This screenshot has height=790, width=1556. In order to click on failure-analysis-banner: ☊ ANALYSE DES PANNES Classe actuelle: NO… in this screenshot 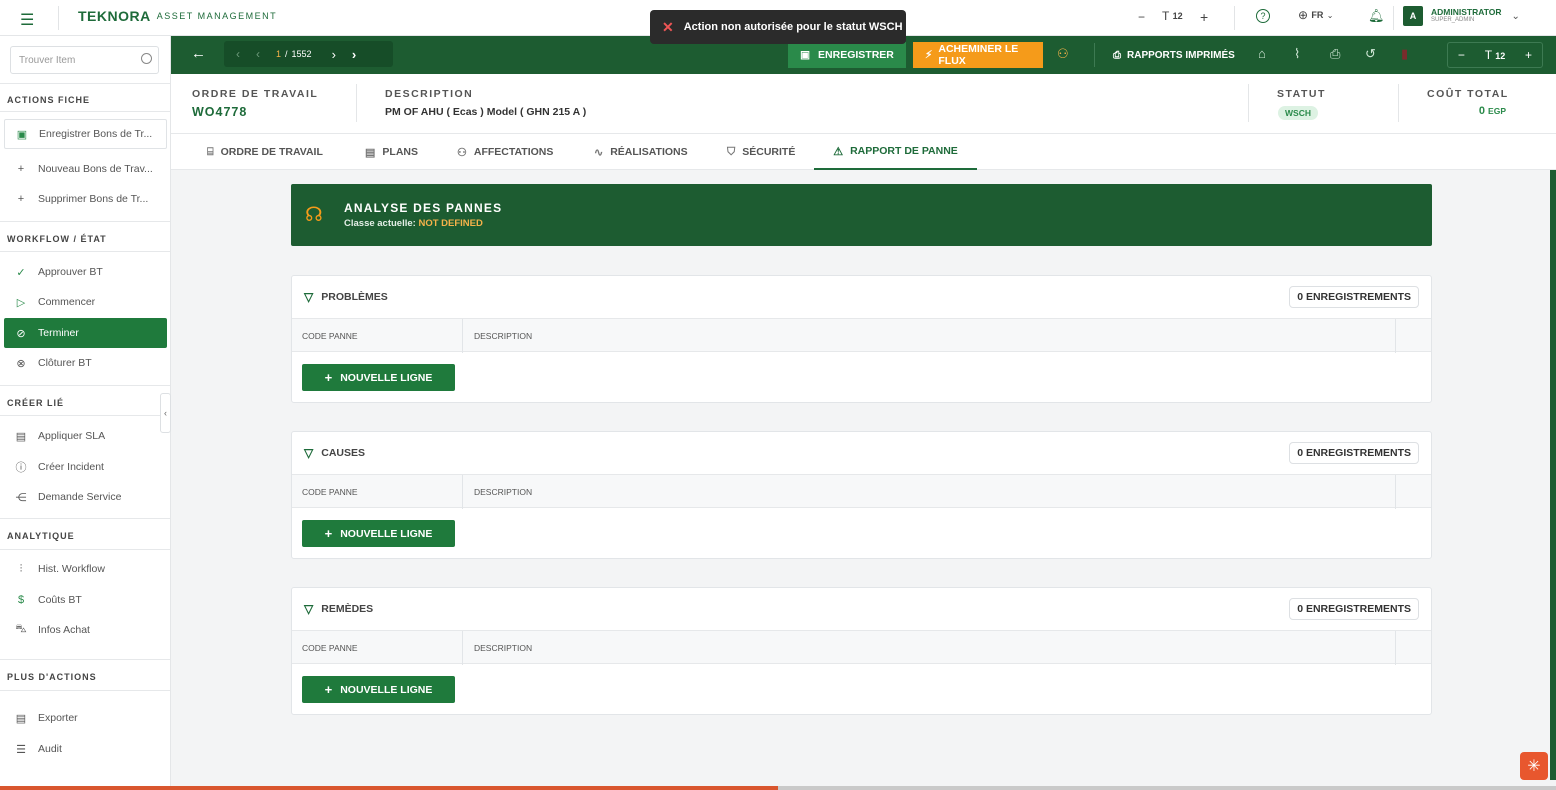, I will do `click(861, 215)`.